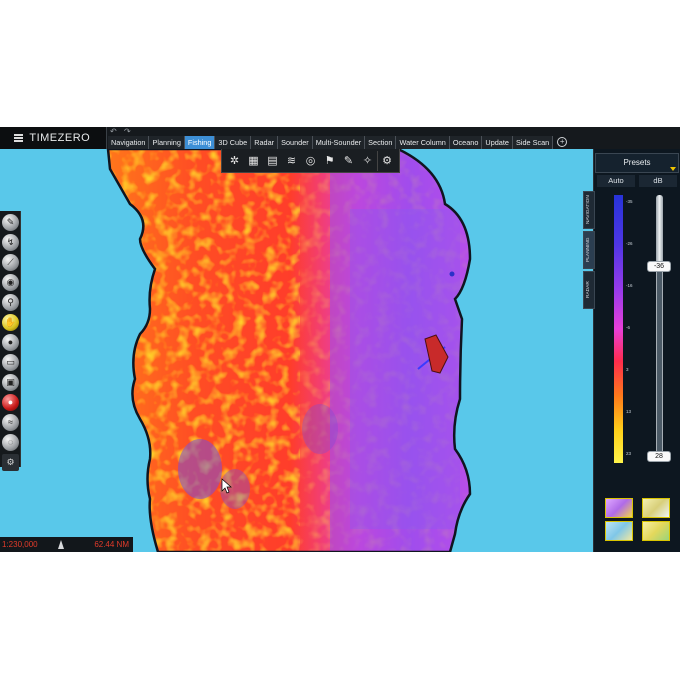 This screenshot has width=680, height=680. What do you see at coordinates (10, 302) in the screenshot?
I see `zoom-icon: ⚲` at bounding box center [10, 302].